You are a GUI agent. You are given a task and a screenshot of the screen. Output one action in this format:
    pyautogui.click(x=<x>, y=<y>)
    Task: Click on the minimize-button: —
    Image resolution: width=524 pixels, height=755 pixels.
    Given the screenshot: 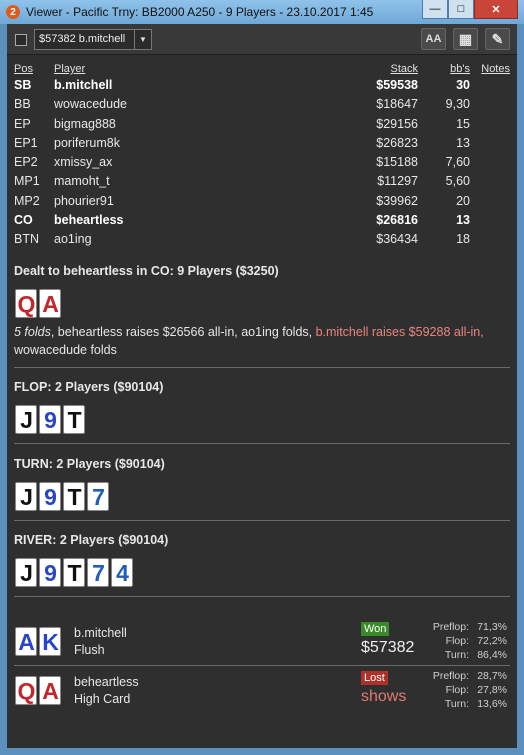 What is the action you would take?
    pyautogui.click(x=435, y=9)
    